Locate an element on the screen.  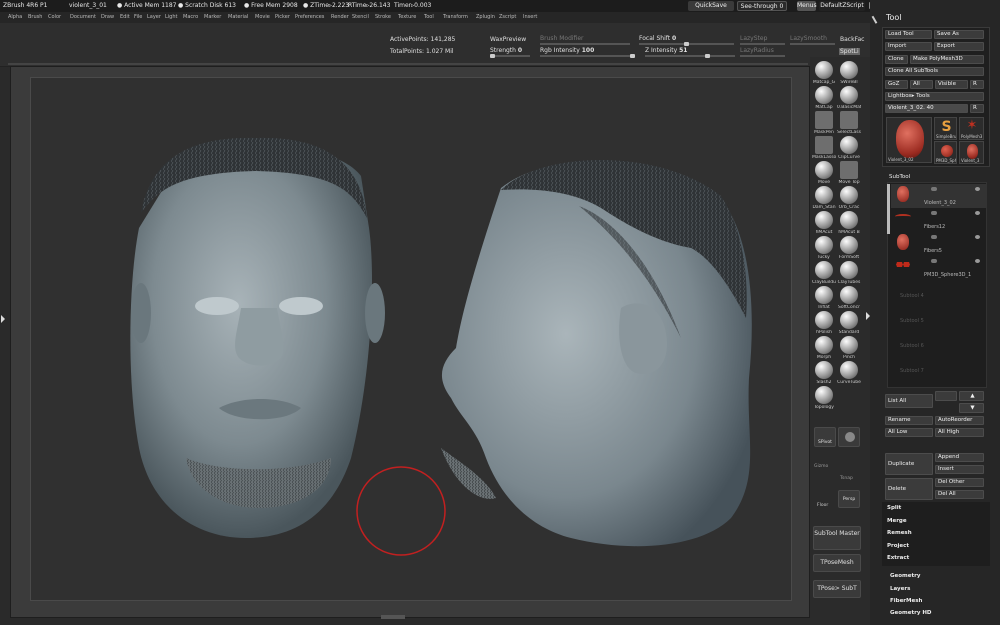
current-tool-r-button: R is located at coordinates (977, 108).